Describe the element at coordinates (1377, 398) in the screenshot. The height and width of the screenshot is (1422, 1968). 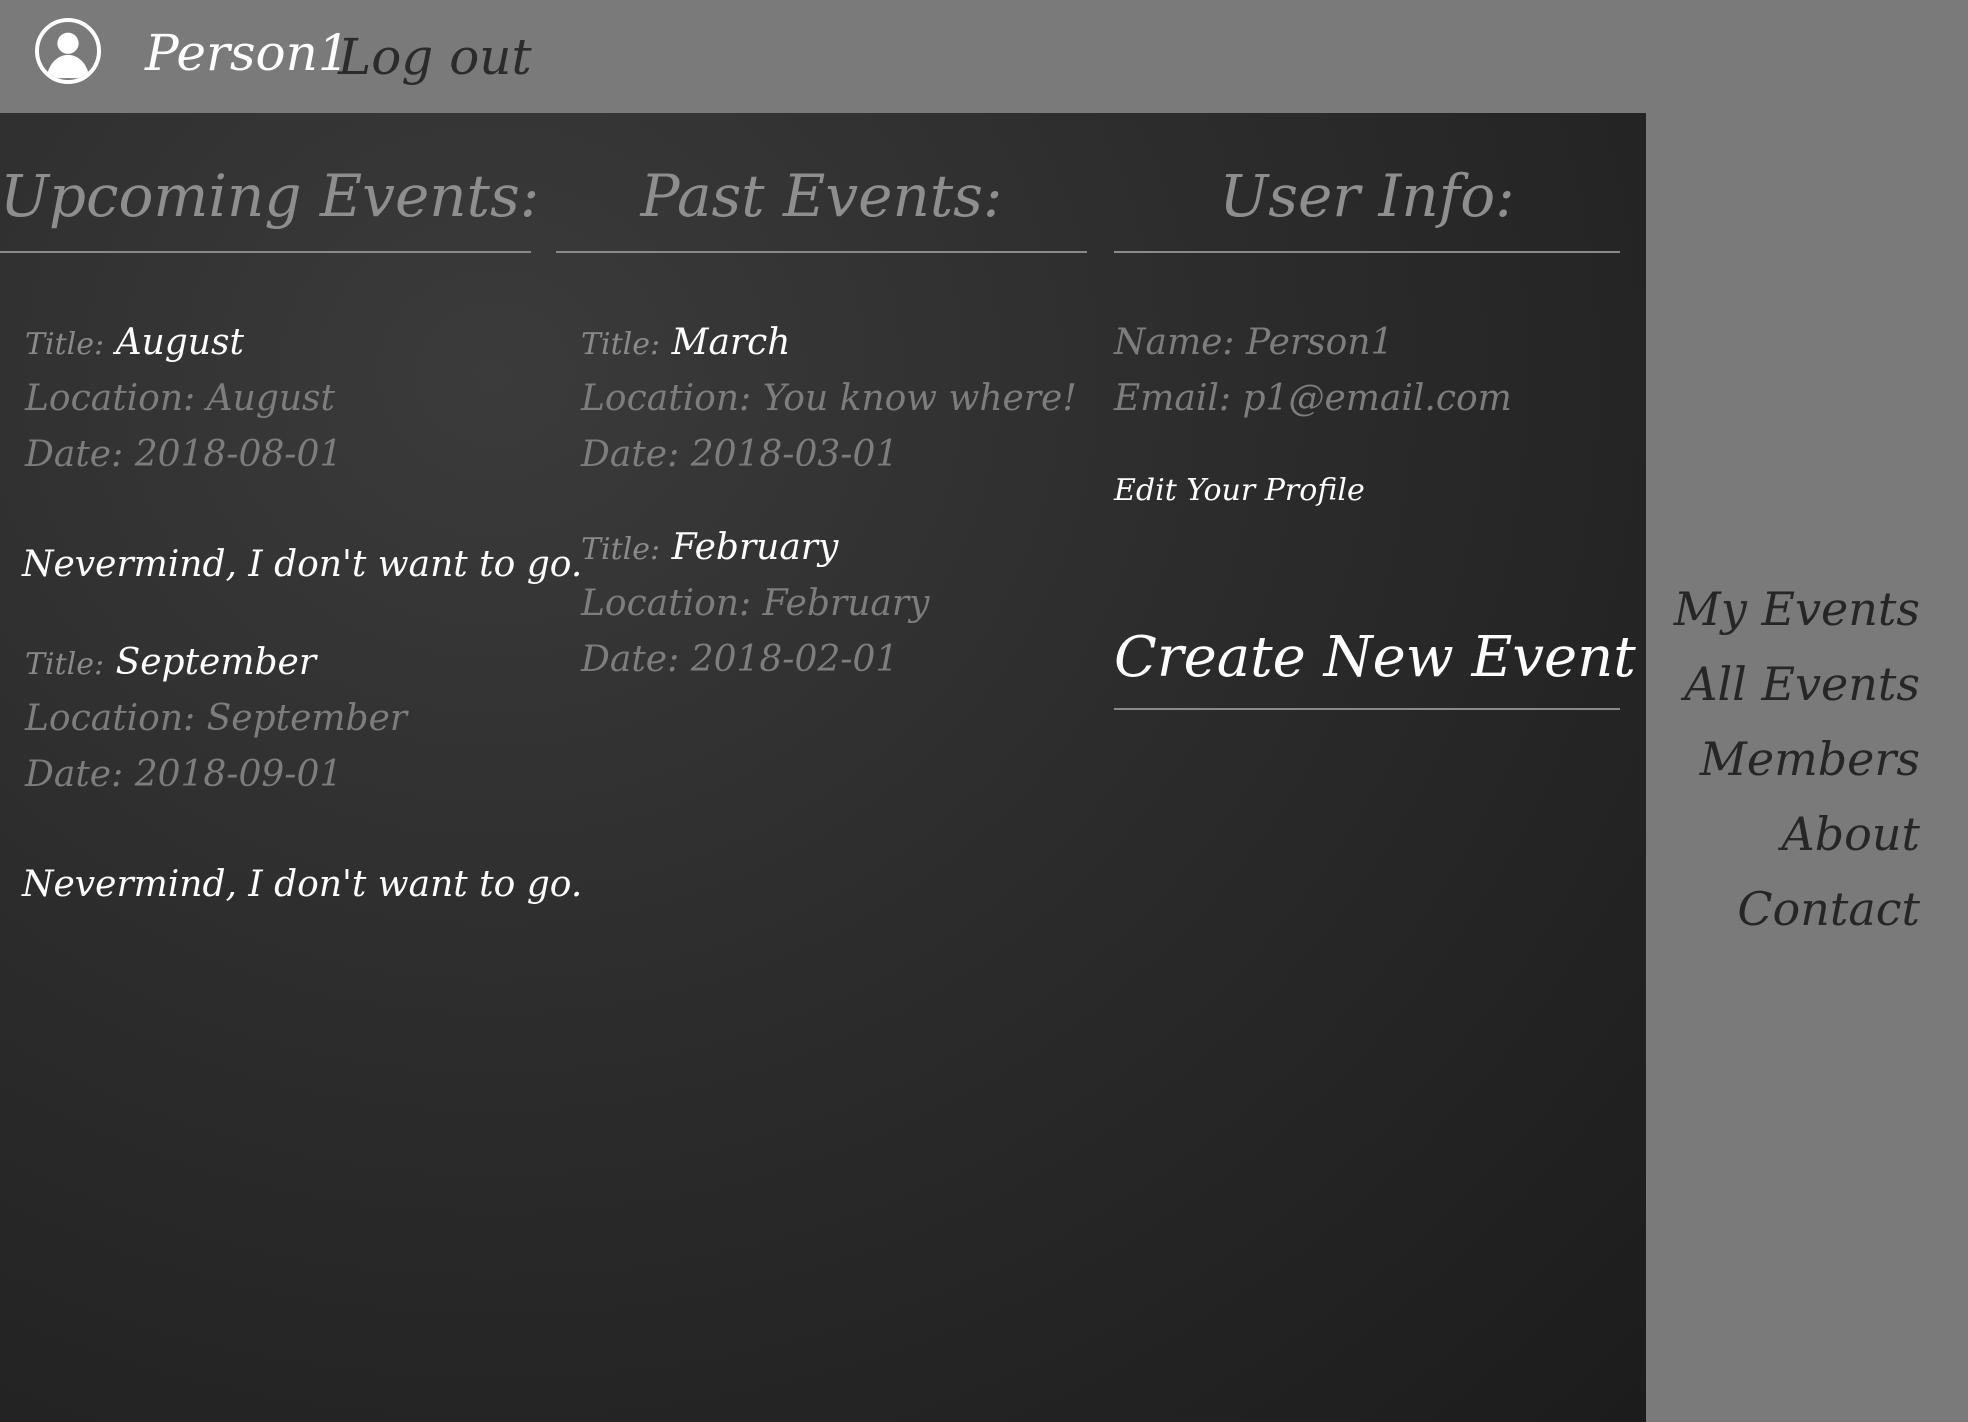
I see `user-email: p1@email.com` at that location.